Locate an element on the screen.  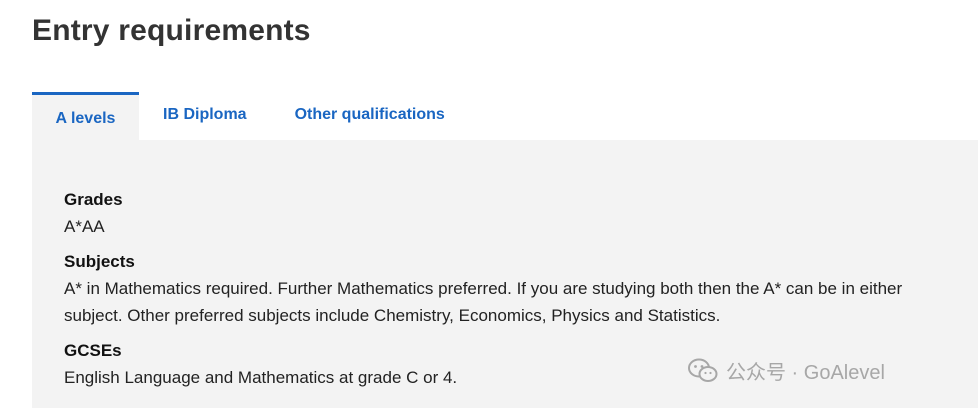
subjects-heading: Subjects is located at coordinates (99, 261).